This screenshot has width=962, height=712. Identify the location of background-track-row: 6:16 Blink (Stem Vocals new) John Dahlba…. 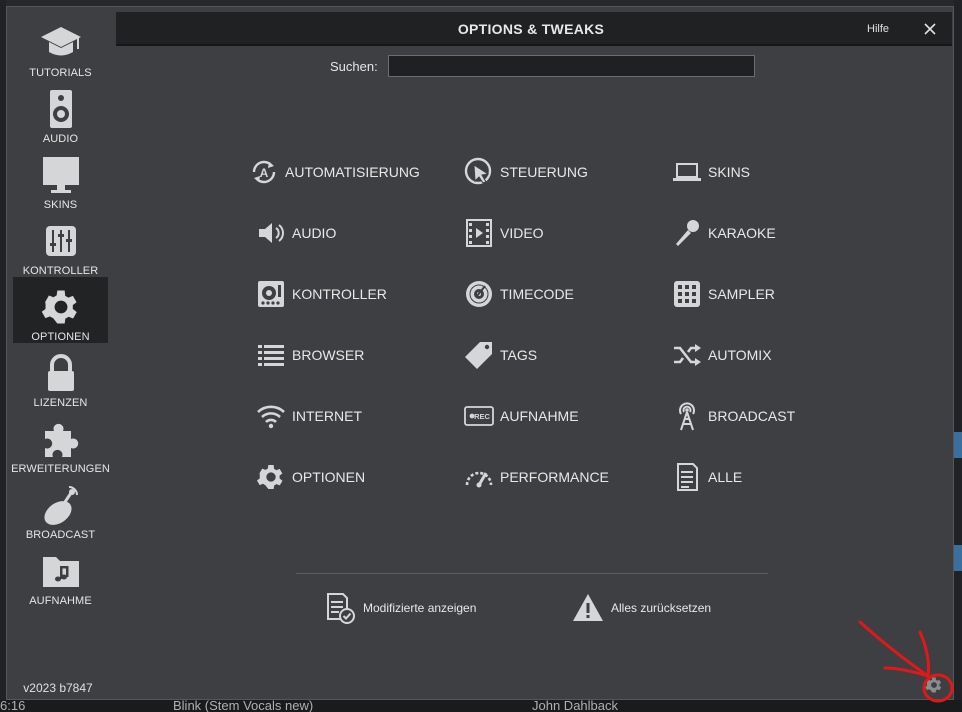
(481, 706).